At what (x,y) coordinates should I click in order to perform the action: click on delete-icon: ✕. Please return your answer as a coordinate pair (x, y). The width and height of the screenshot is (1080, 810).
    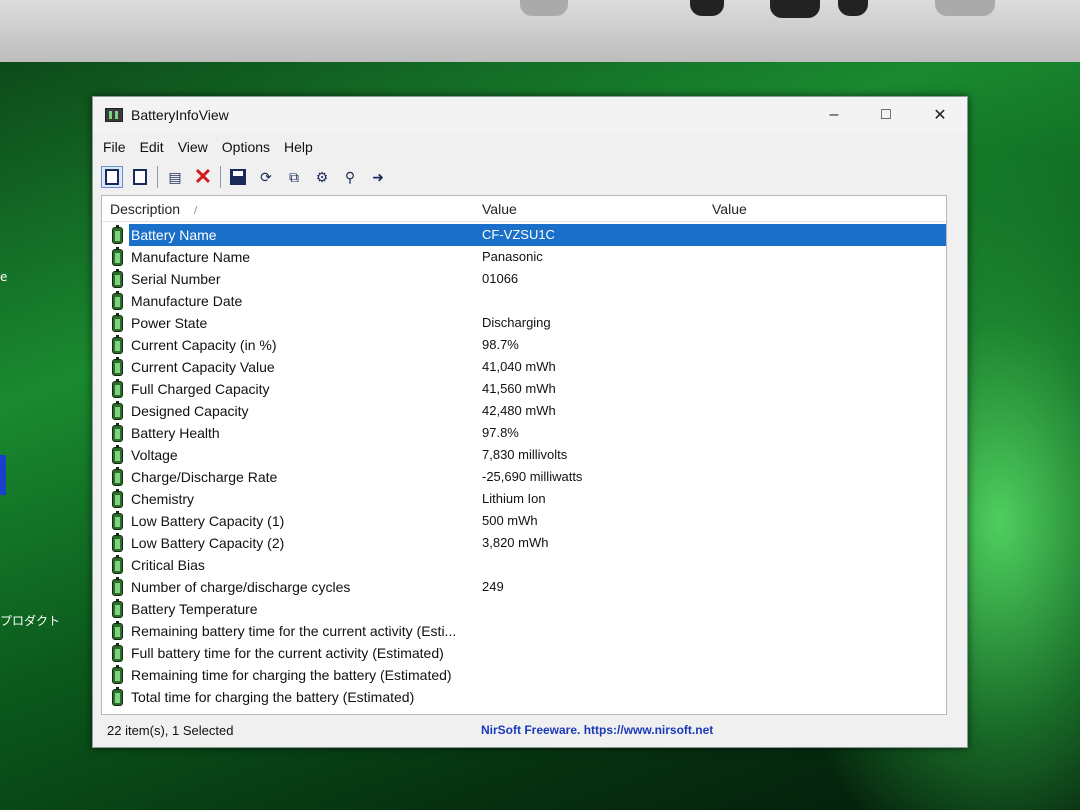
    Looking at the image, I should click on (203, 177).